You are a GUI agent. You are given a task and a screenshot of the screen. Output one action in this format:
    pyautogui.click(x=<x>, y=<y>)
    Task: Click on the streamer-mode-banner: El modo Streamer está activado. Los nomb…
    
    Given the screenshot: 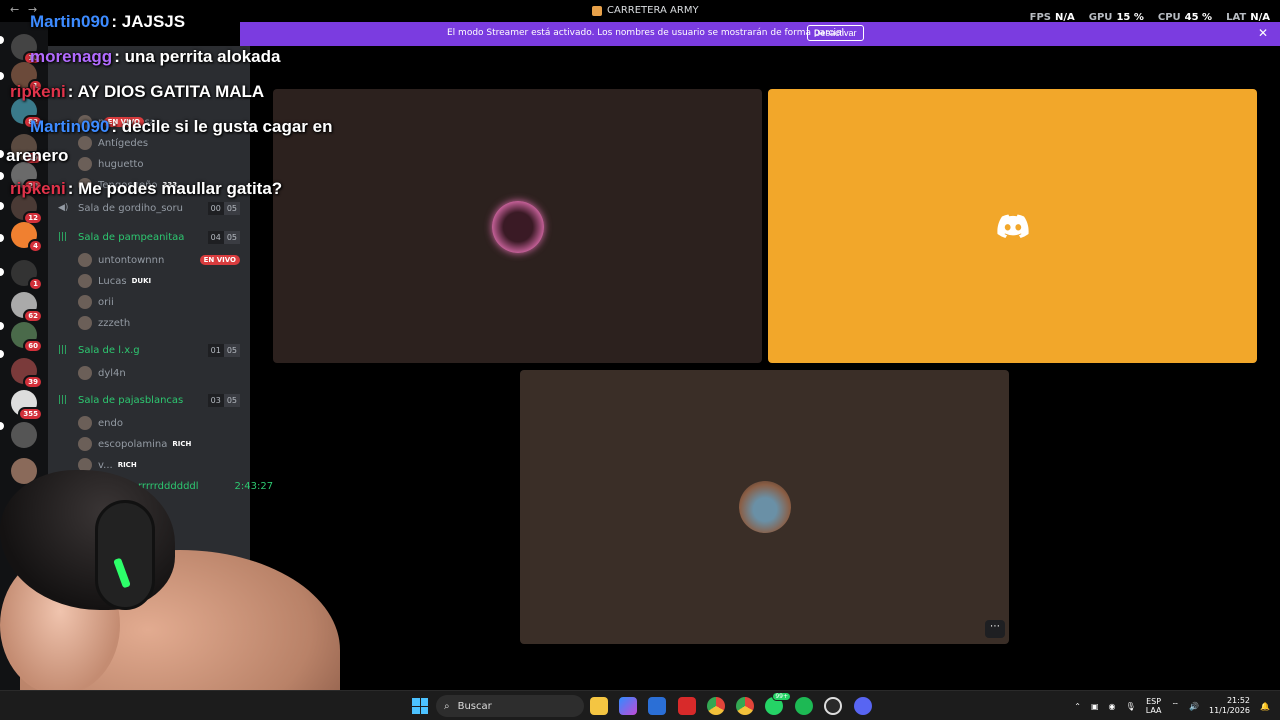 What is the action you would take?
    pyautogui.click(x=760, y=34)
    